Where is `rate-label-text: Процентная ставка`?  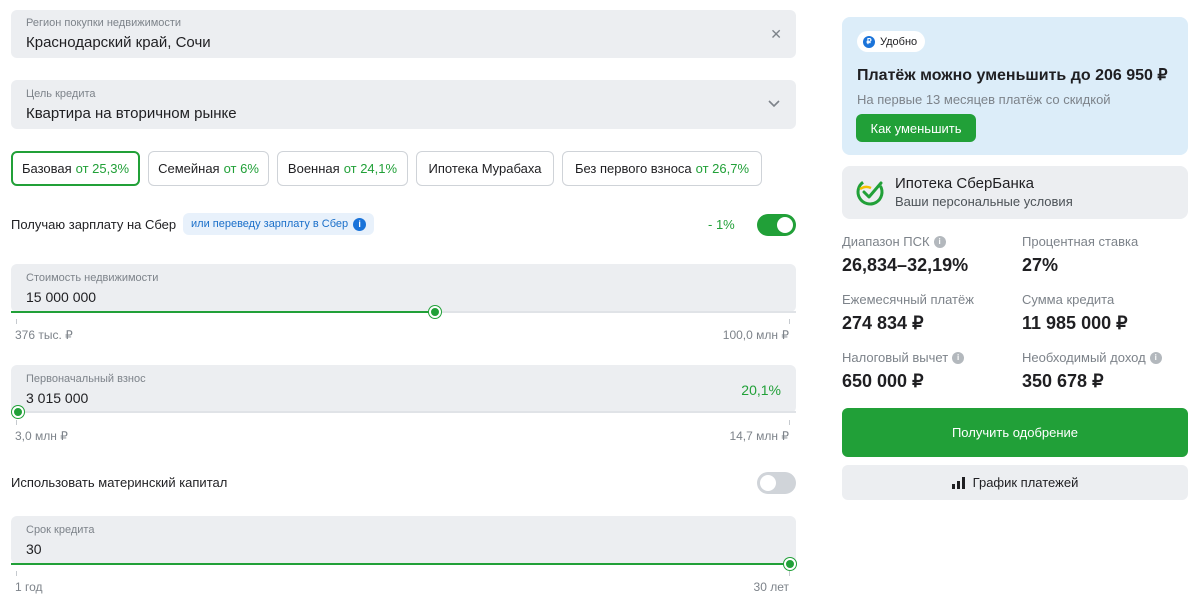
rate-label-text: Процентная ставка is located at coordinates (1080, 241).